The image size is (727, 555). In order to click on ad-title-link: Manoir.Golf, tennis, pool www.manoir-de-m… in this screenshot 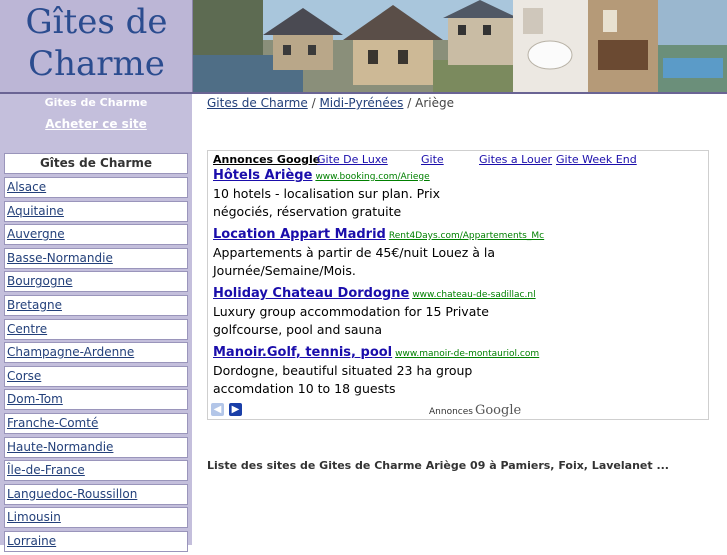, I will do `click(376, 352)`.